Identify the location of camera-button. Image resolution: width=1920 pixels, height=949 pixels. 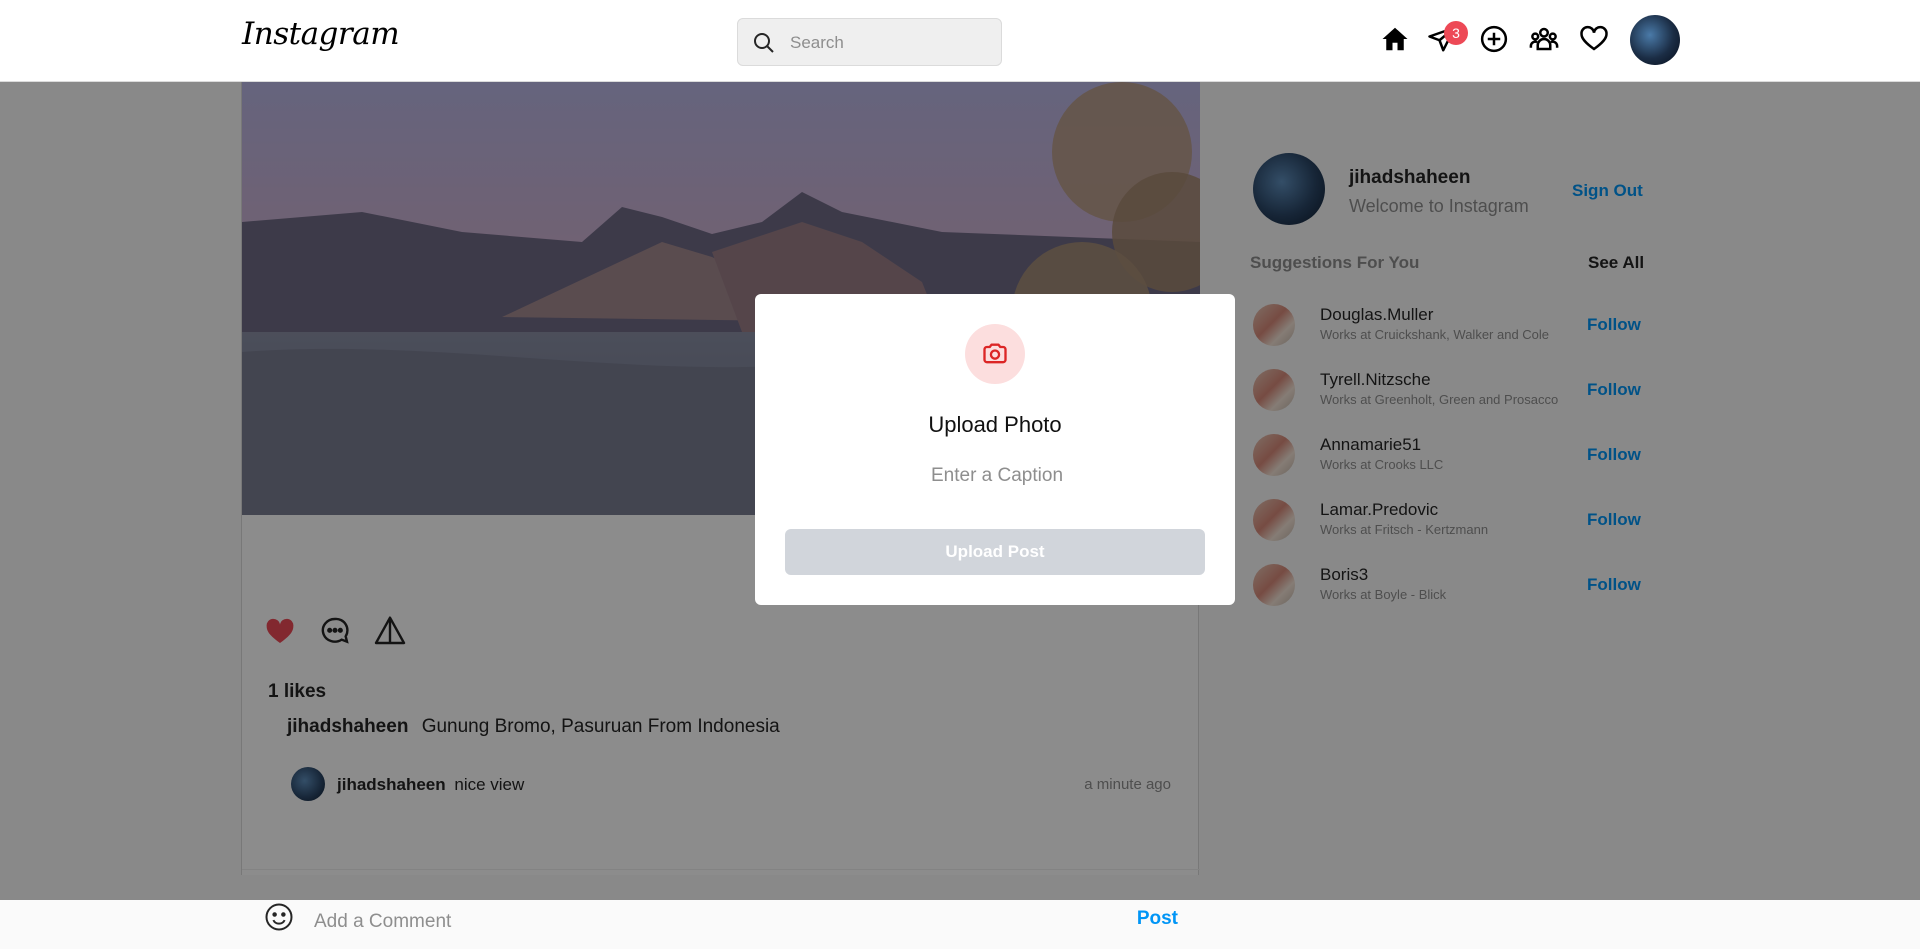
(995, 354).